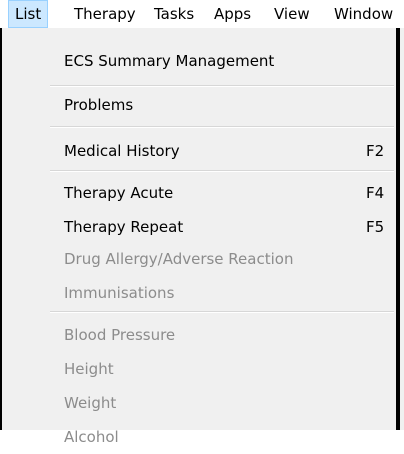 The image size is (404, 454). What do you see at coordinates (292, 14) in the screenshot?
I see `menu-view: View` at bounding box center [292, 14].